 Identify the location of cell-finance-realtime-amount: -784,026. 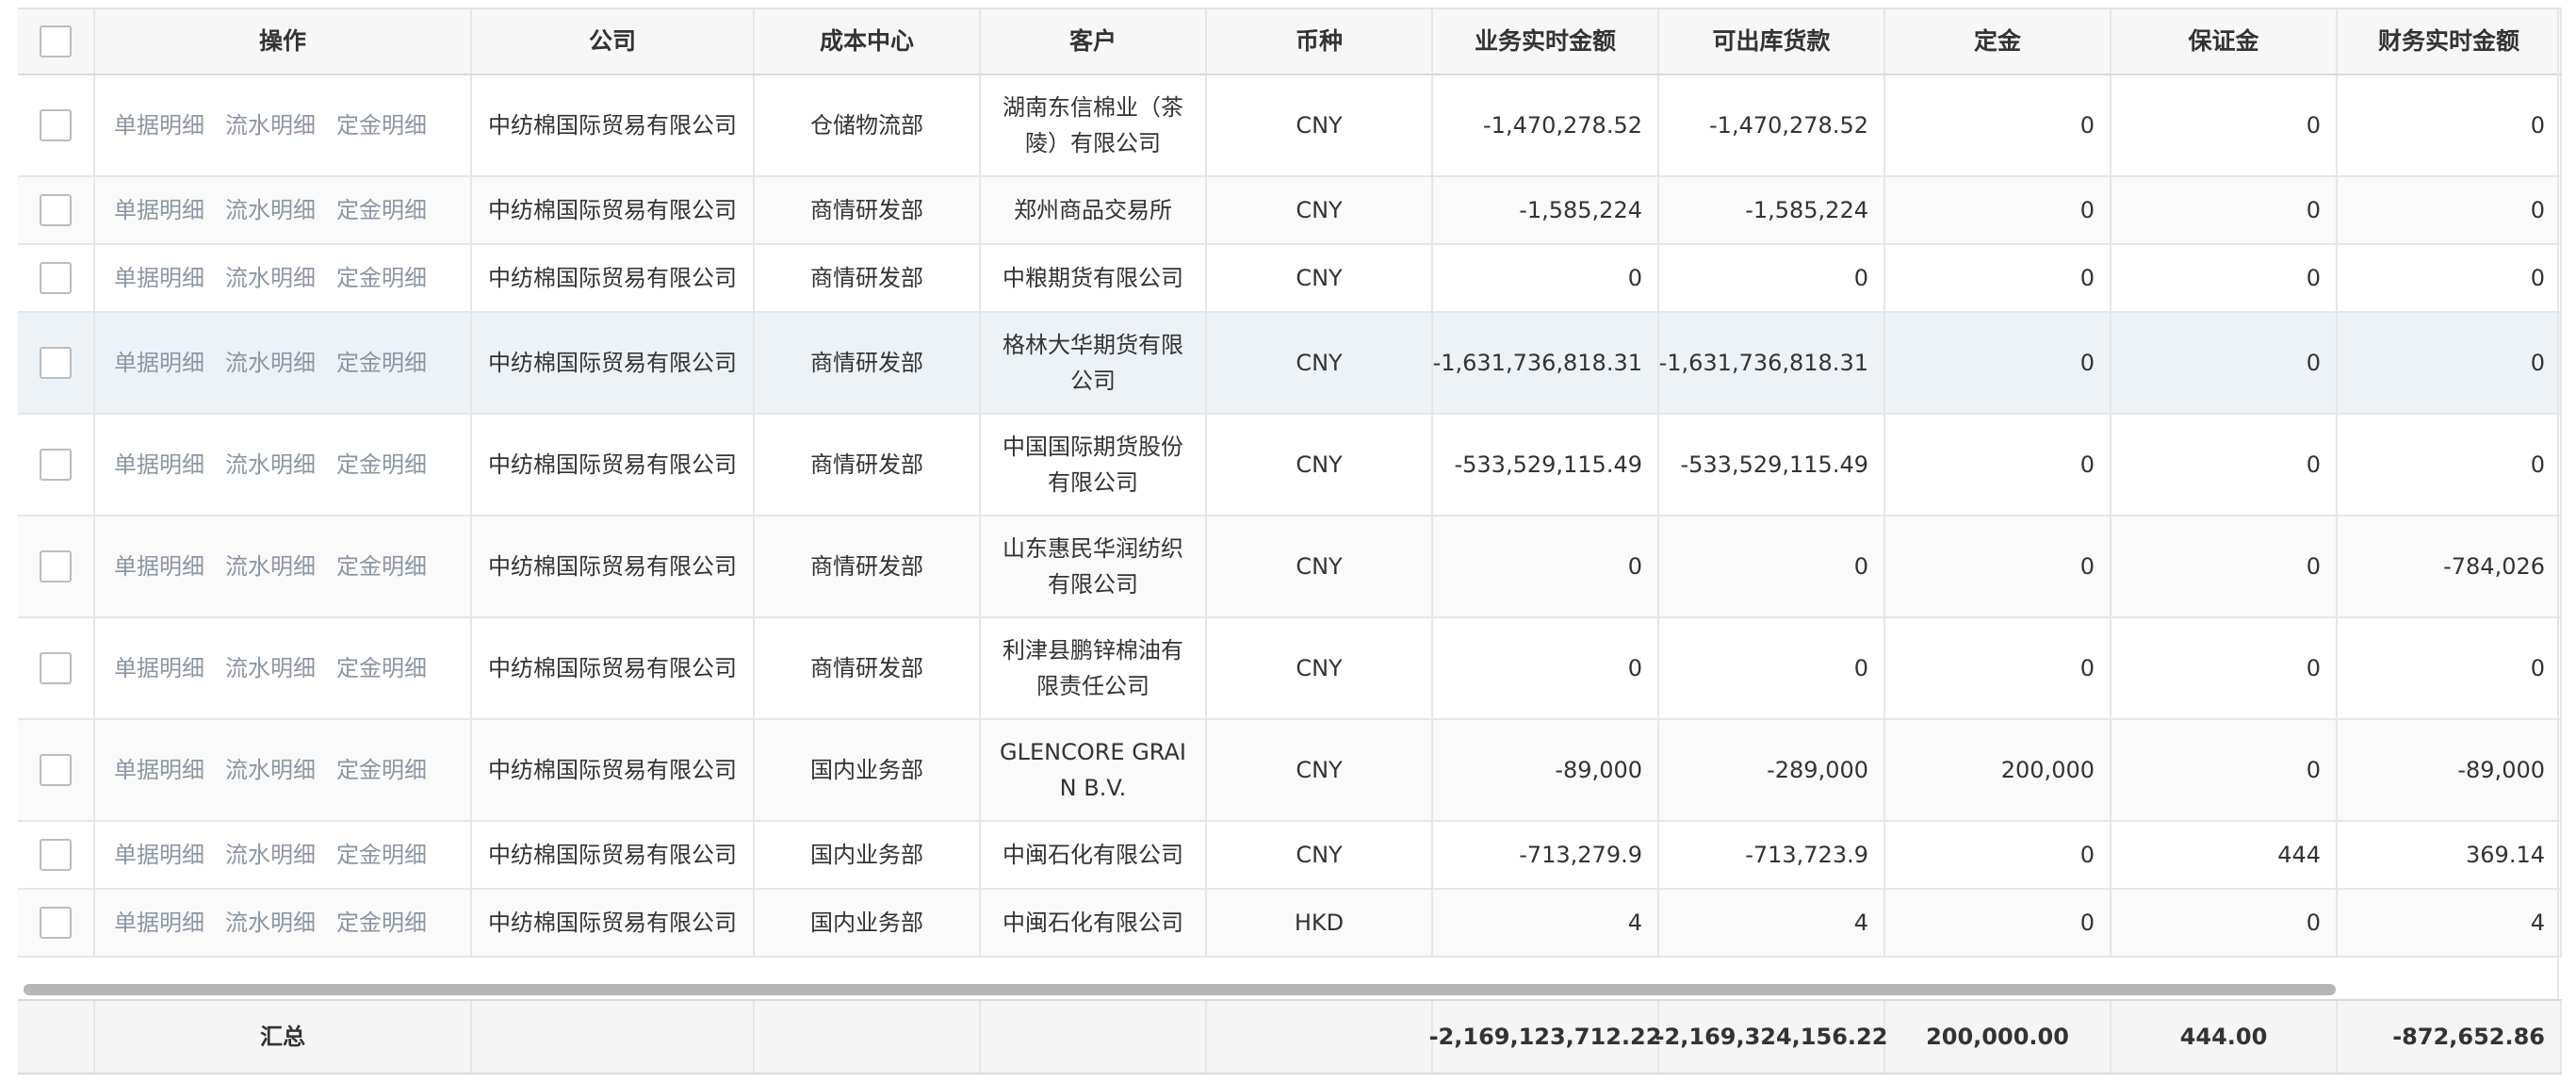
(2450, 566).